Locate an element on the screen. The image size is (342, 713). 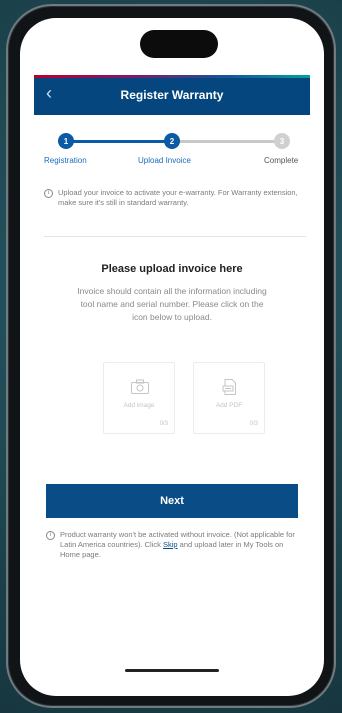
add-image-button: Add image 0/3 is located at coordinates (139, 398).